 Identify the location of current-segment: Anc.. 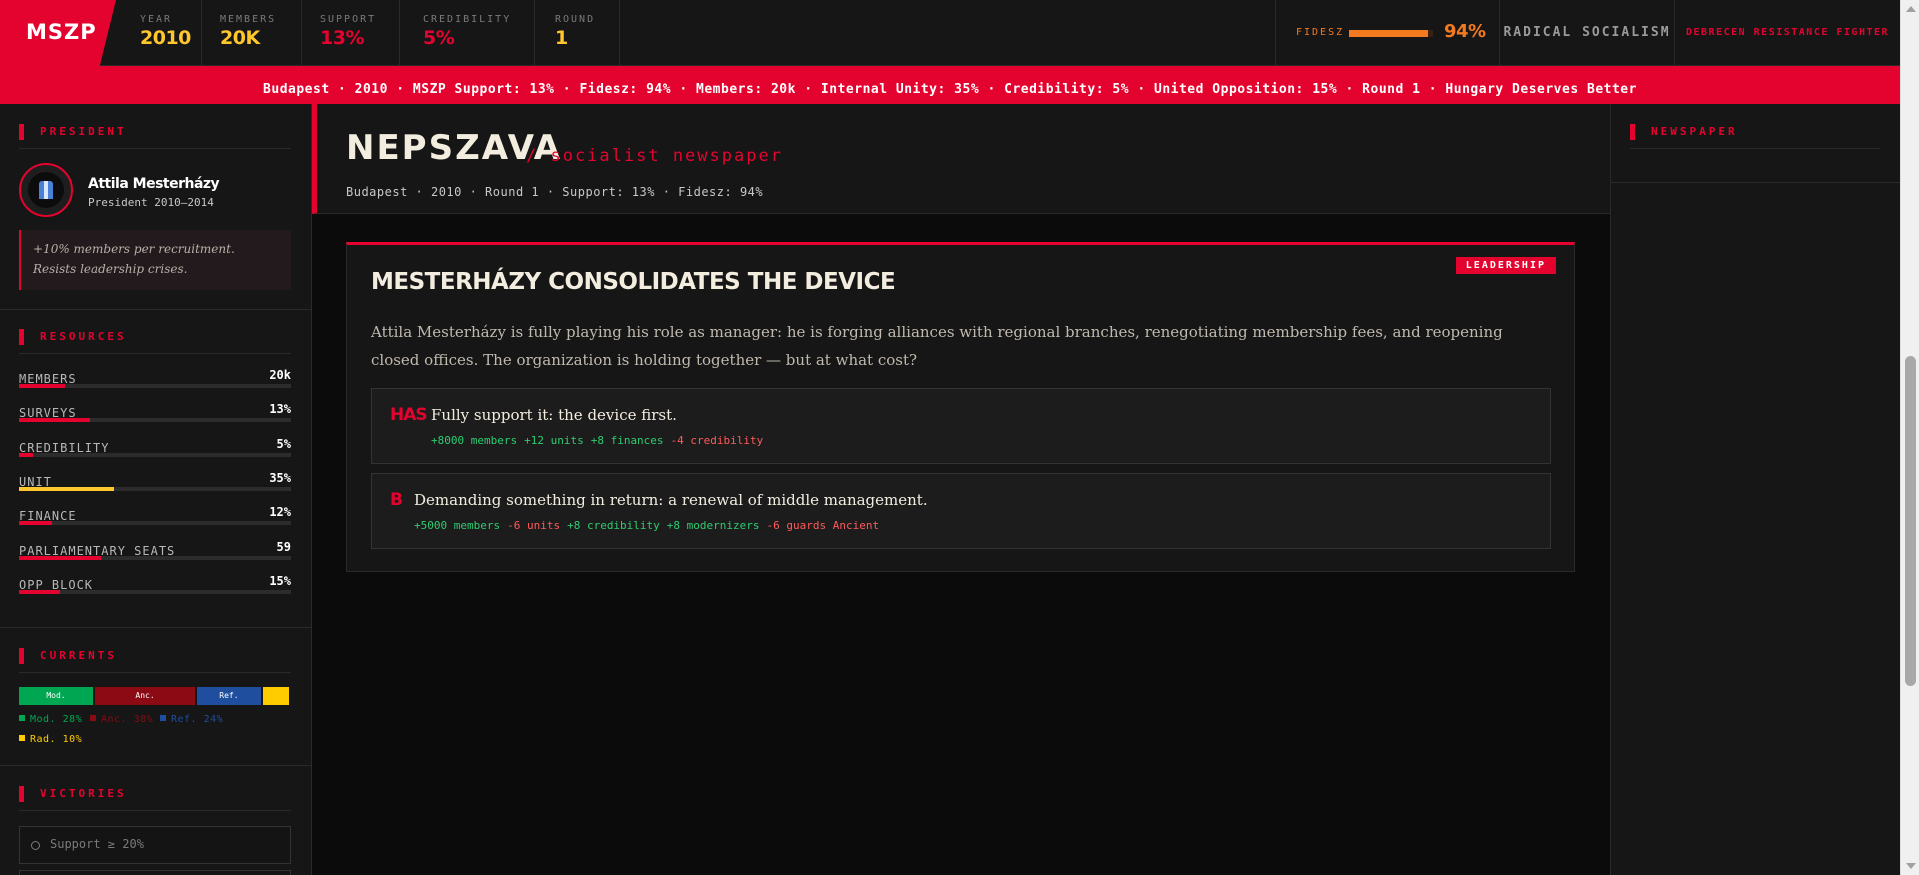
(145, 696).